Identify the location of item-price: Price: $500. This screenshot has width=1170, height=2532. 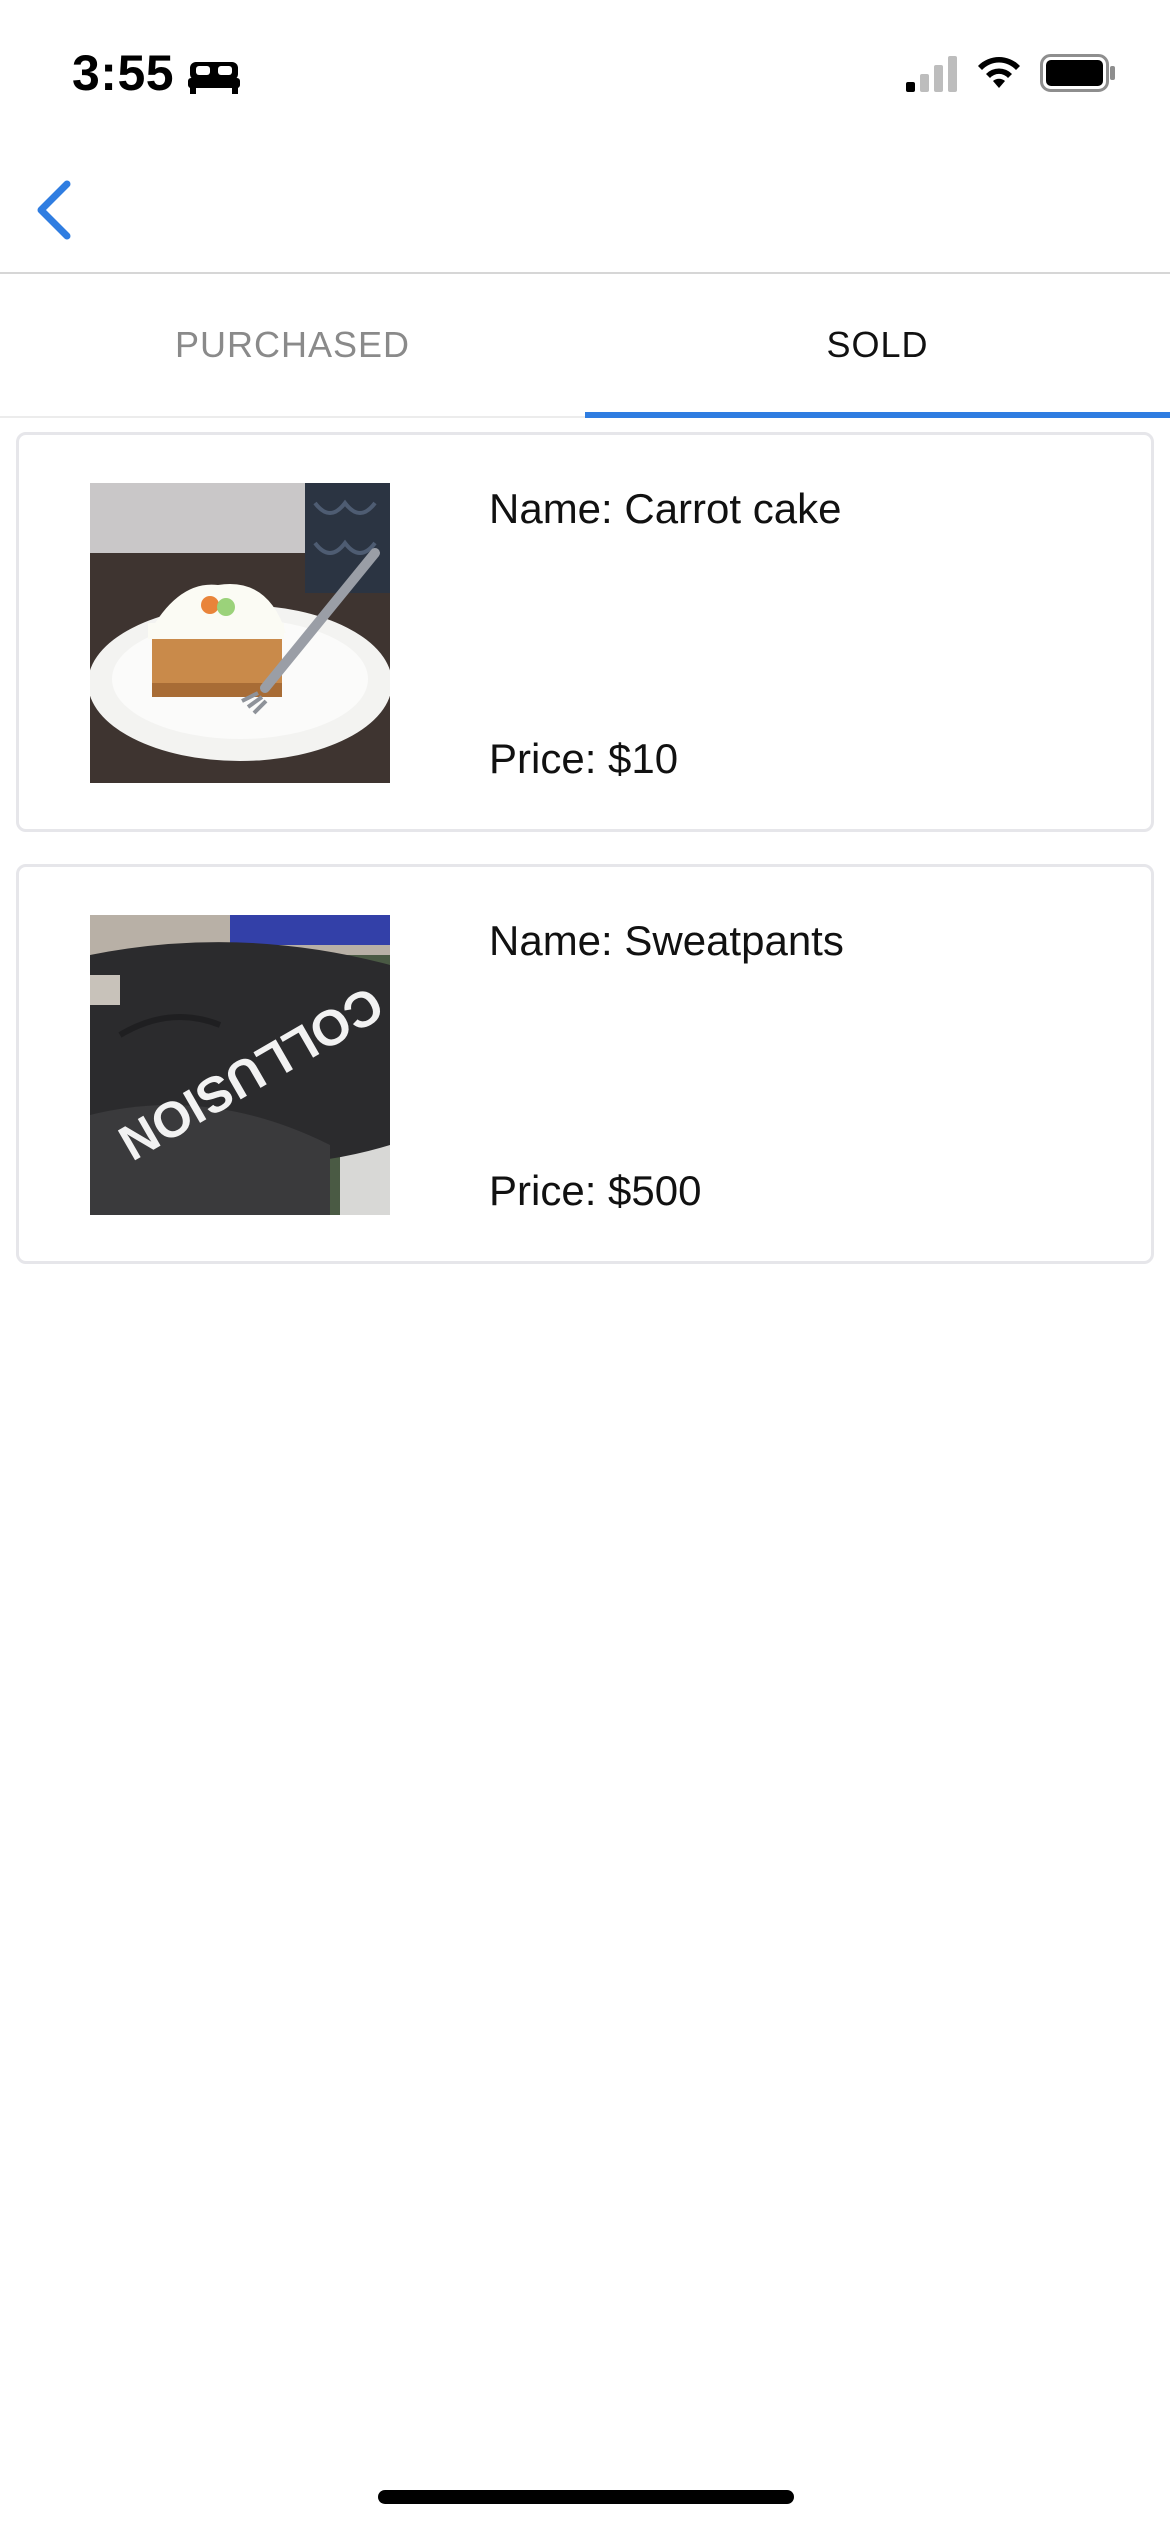
(595, 1190).